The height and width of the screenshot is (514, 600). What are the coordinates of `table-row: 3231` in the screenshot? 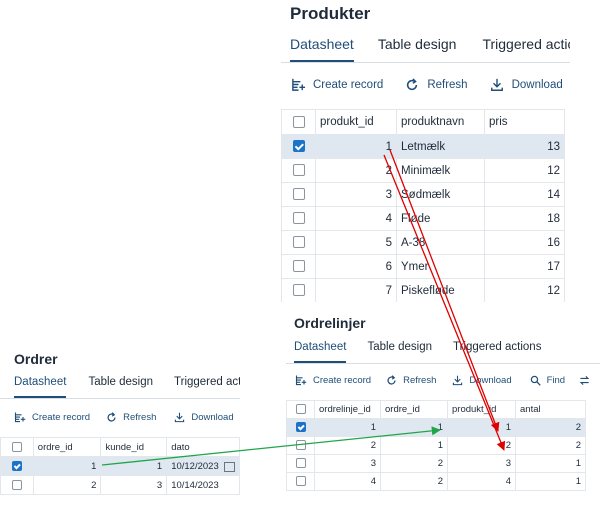 It's located at (436, 463).